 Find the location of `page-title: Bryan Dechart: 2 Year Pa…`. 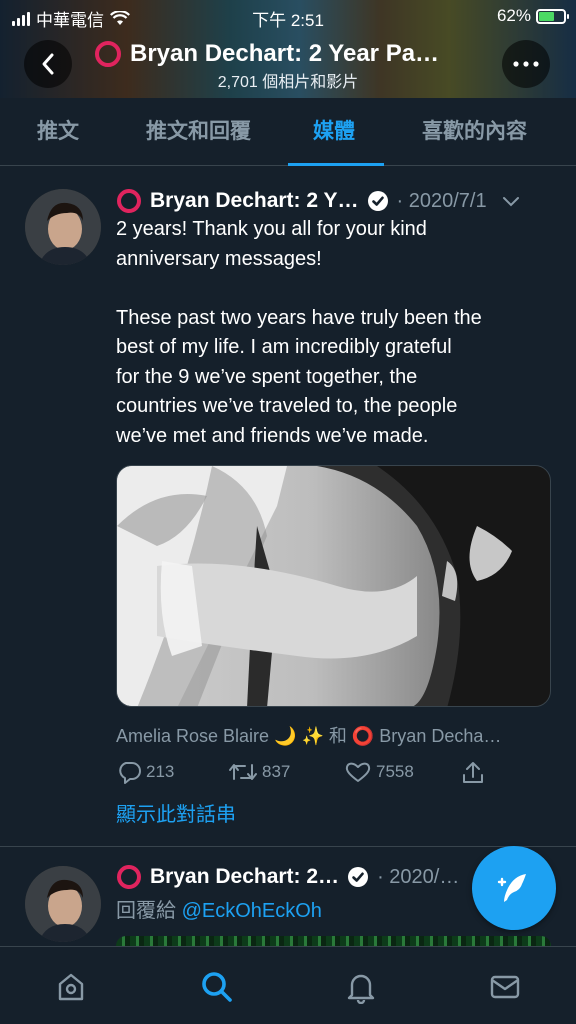

page-title: Bryan Dechart: 2 Year Pa… is located at coordinates (294, 54).